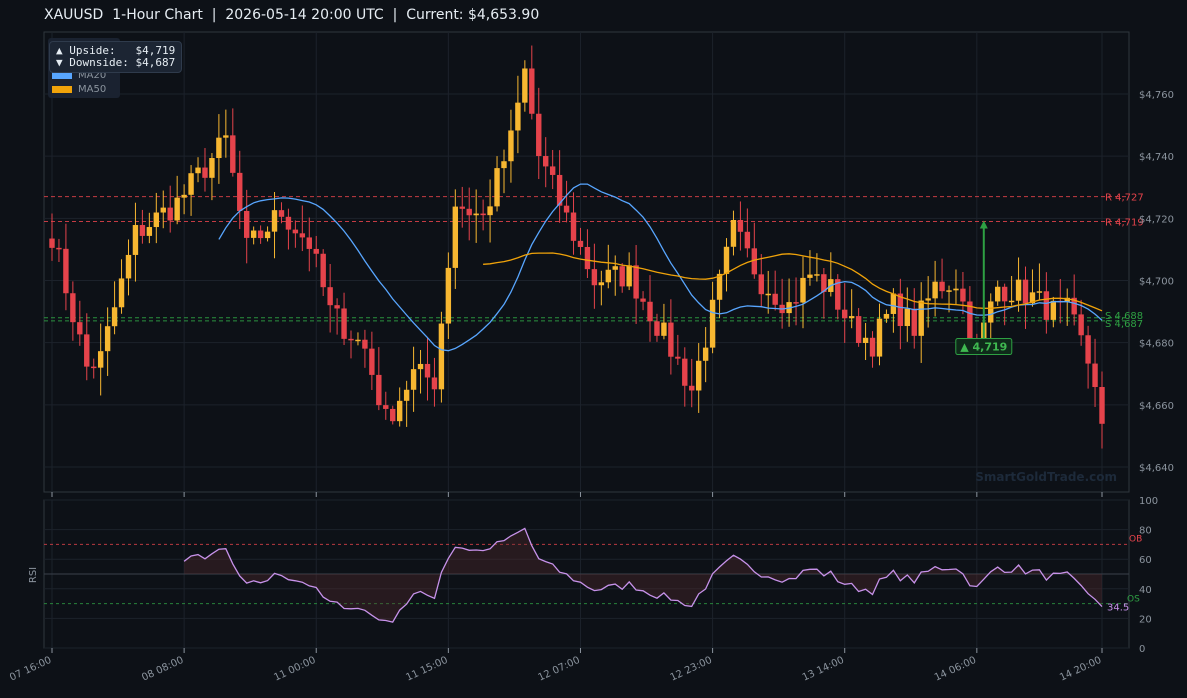 The image size is (1187, 698). Describe the element at coordinates (1124, 324) in the screenshot. I see `support-label: S 4,687` at that location.